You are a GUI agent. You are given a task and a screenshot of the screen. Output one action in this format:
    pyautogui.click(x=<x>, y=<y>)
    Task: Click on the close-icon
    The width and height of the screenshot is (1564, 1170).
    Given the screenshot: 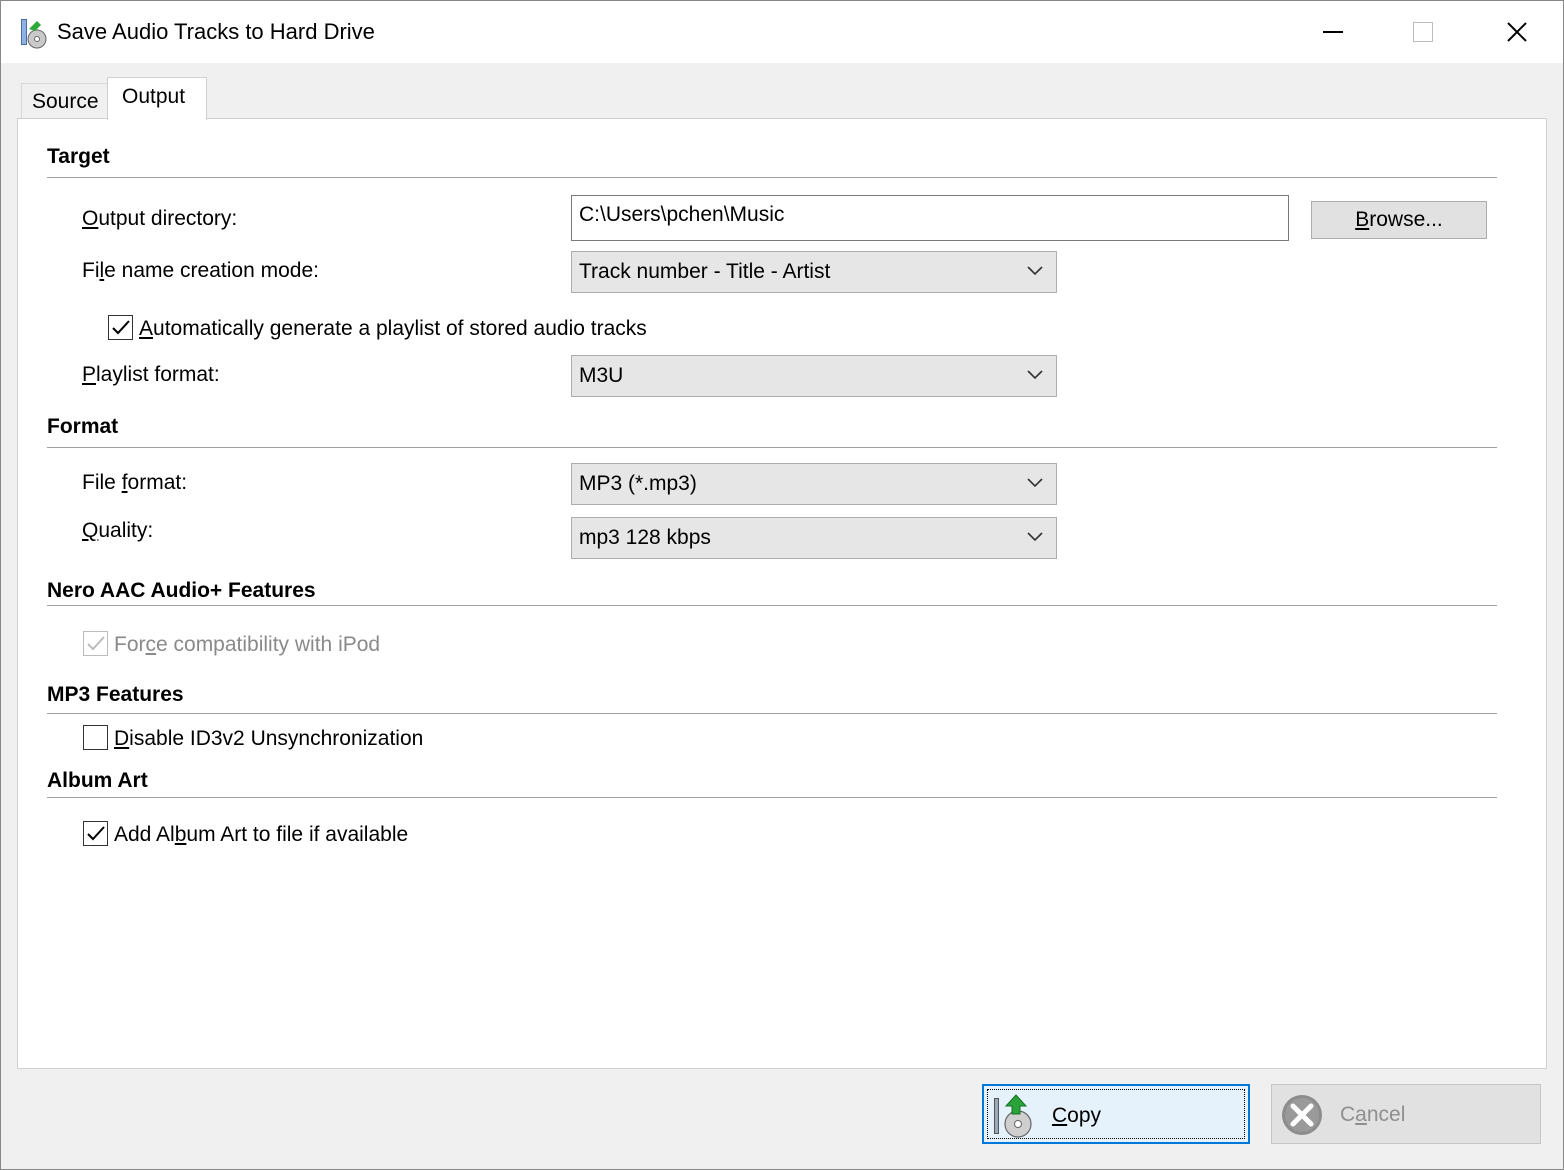 What is the action you would take?
    pyautogui.click(x=1517, y=32)
    